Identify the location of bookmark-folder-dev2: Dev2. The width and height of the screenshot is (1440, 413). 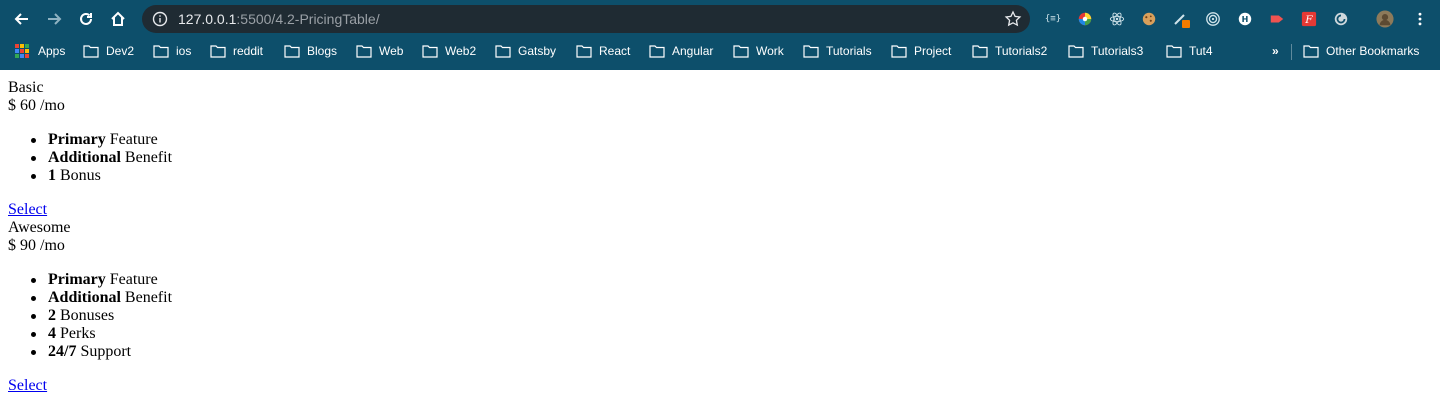
(108, 51).